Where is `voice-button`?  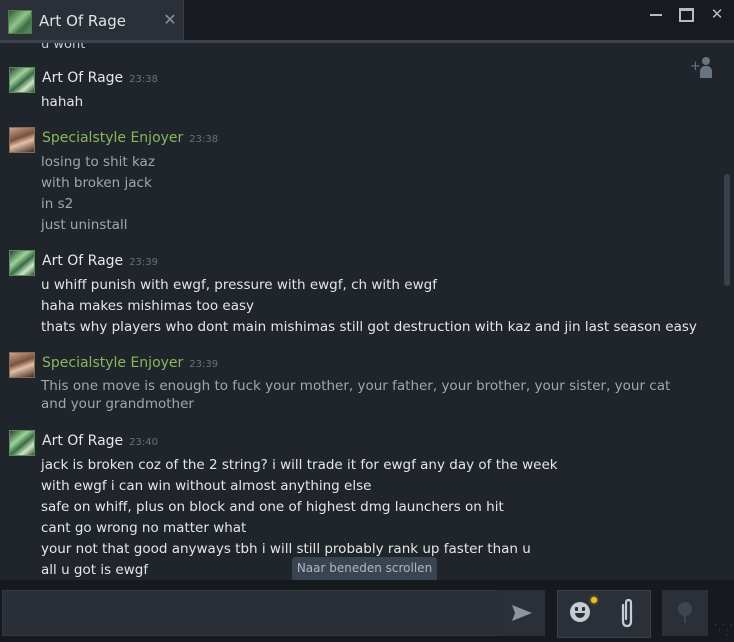
voice-button is located at coordinates (685, 613).